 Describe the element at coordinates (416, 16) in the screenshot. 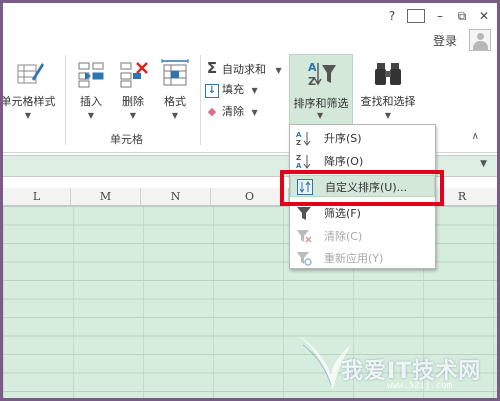

I see `ribbon-display-icon` at that location.